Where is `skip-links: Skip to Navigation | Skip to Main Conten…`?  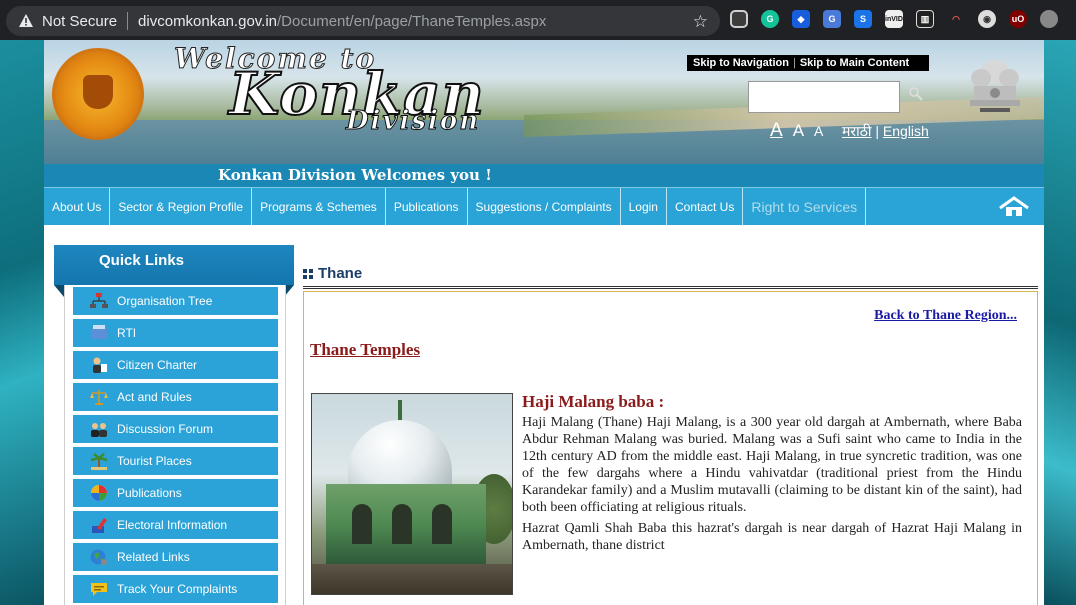
skip-links: Skip to Navigation | Skip to Main Conten… is located at coordinates (808, 63).